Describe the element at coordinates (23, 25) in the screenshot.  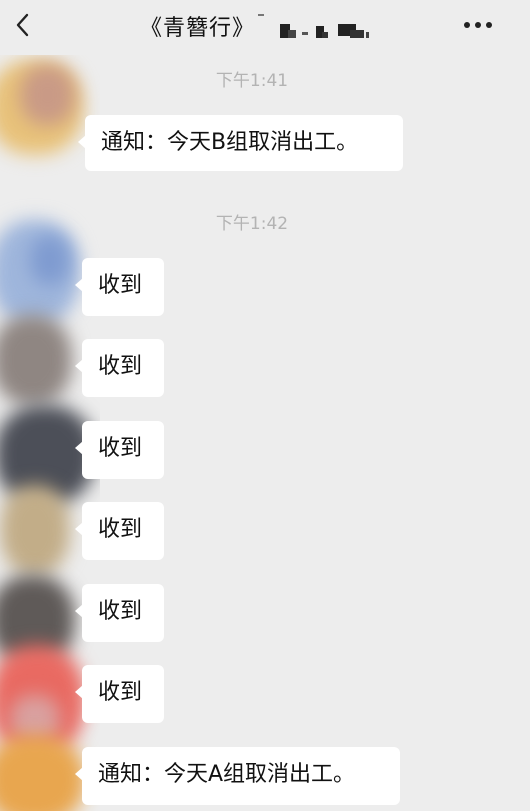
I see `chevron-left-icon` at that location.